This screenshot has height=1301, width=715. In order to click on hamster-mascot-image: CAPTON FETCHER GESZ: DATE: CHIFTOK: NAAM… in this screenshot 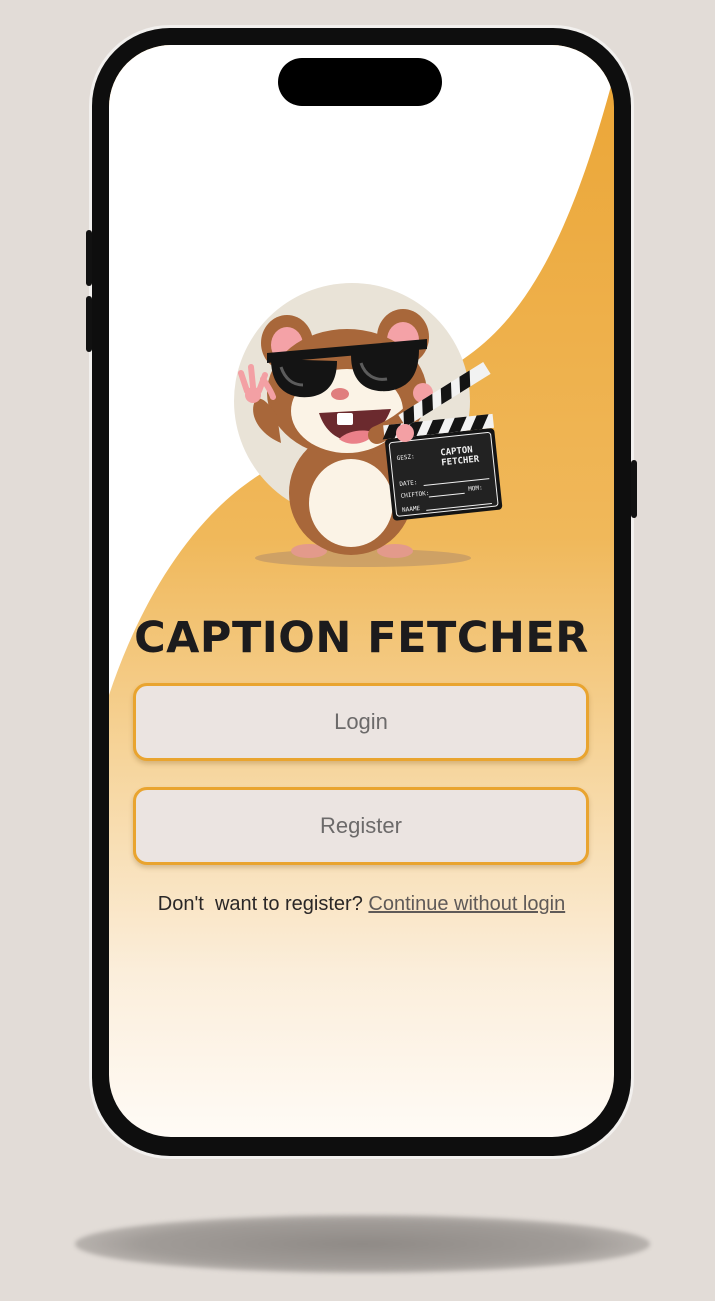, I will do `click(368, 425)`.